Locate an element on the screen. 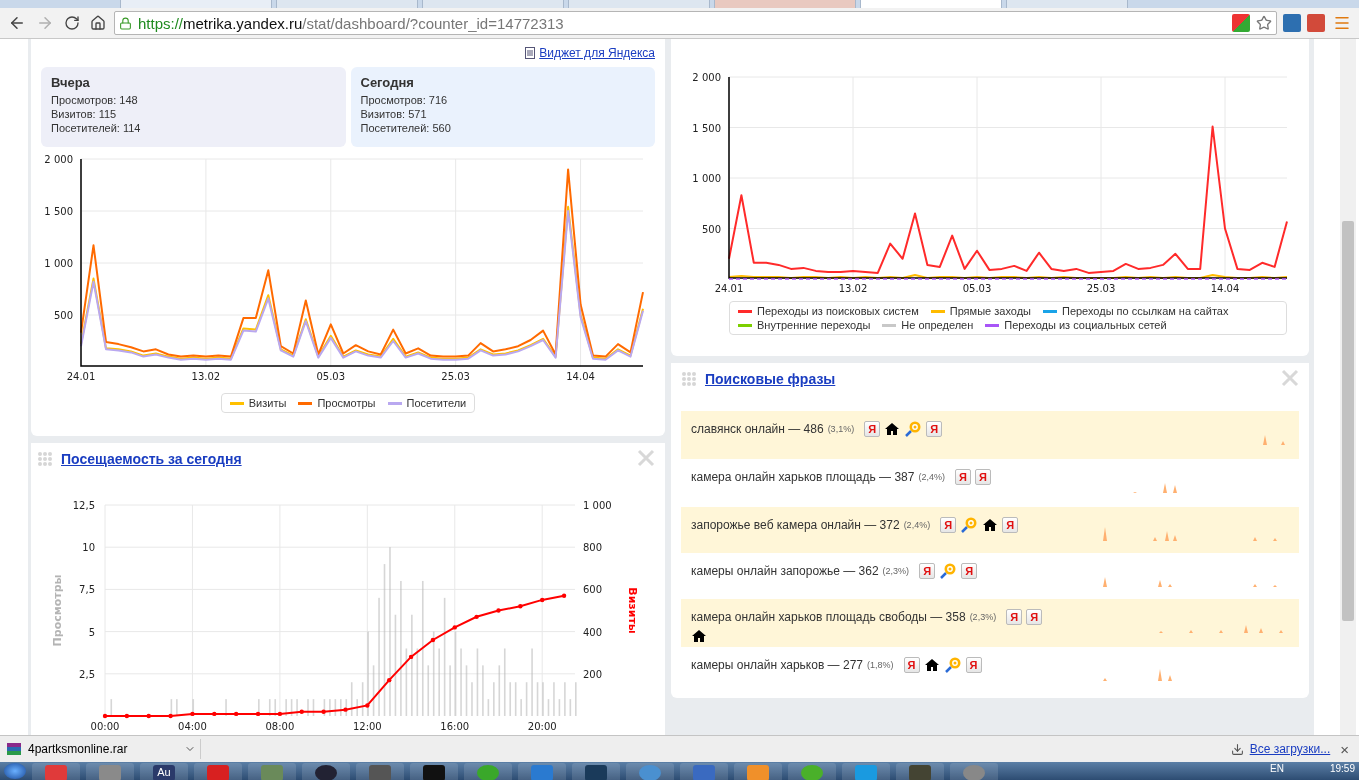  axis-tick-label: 12:00 is located at coordinates (367, 726).